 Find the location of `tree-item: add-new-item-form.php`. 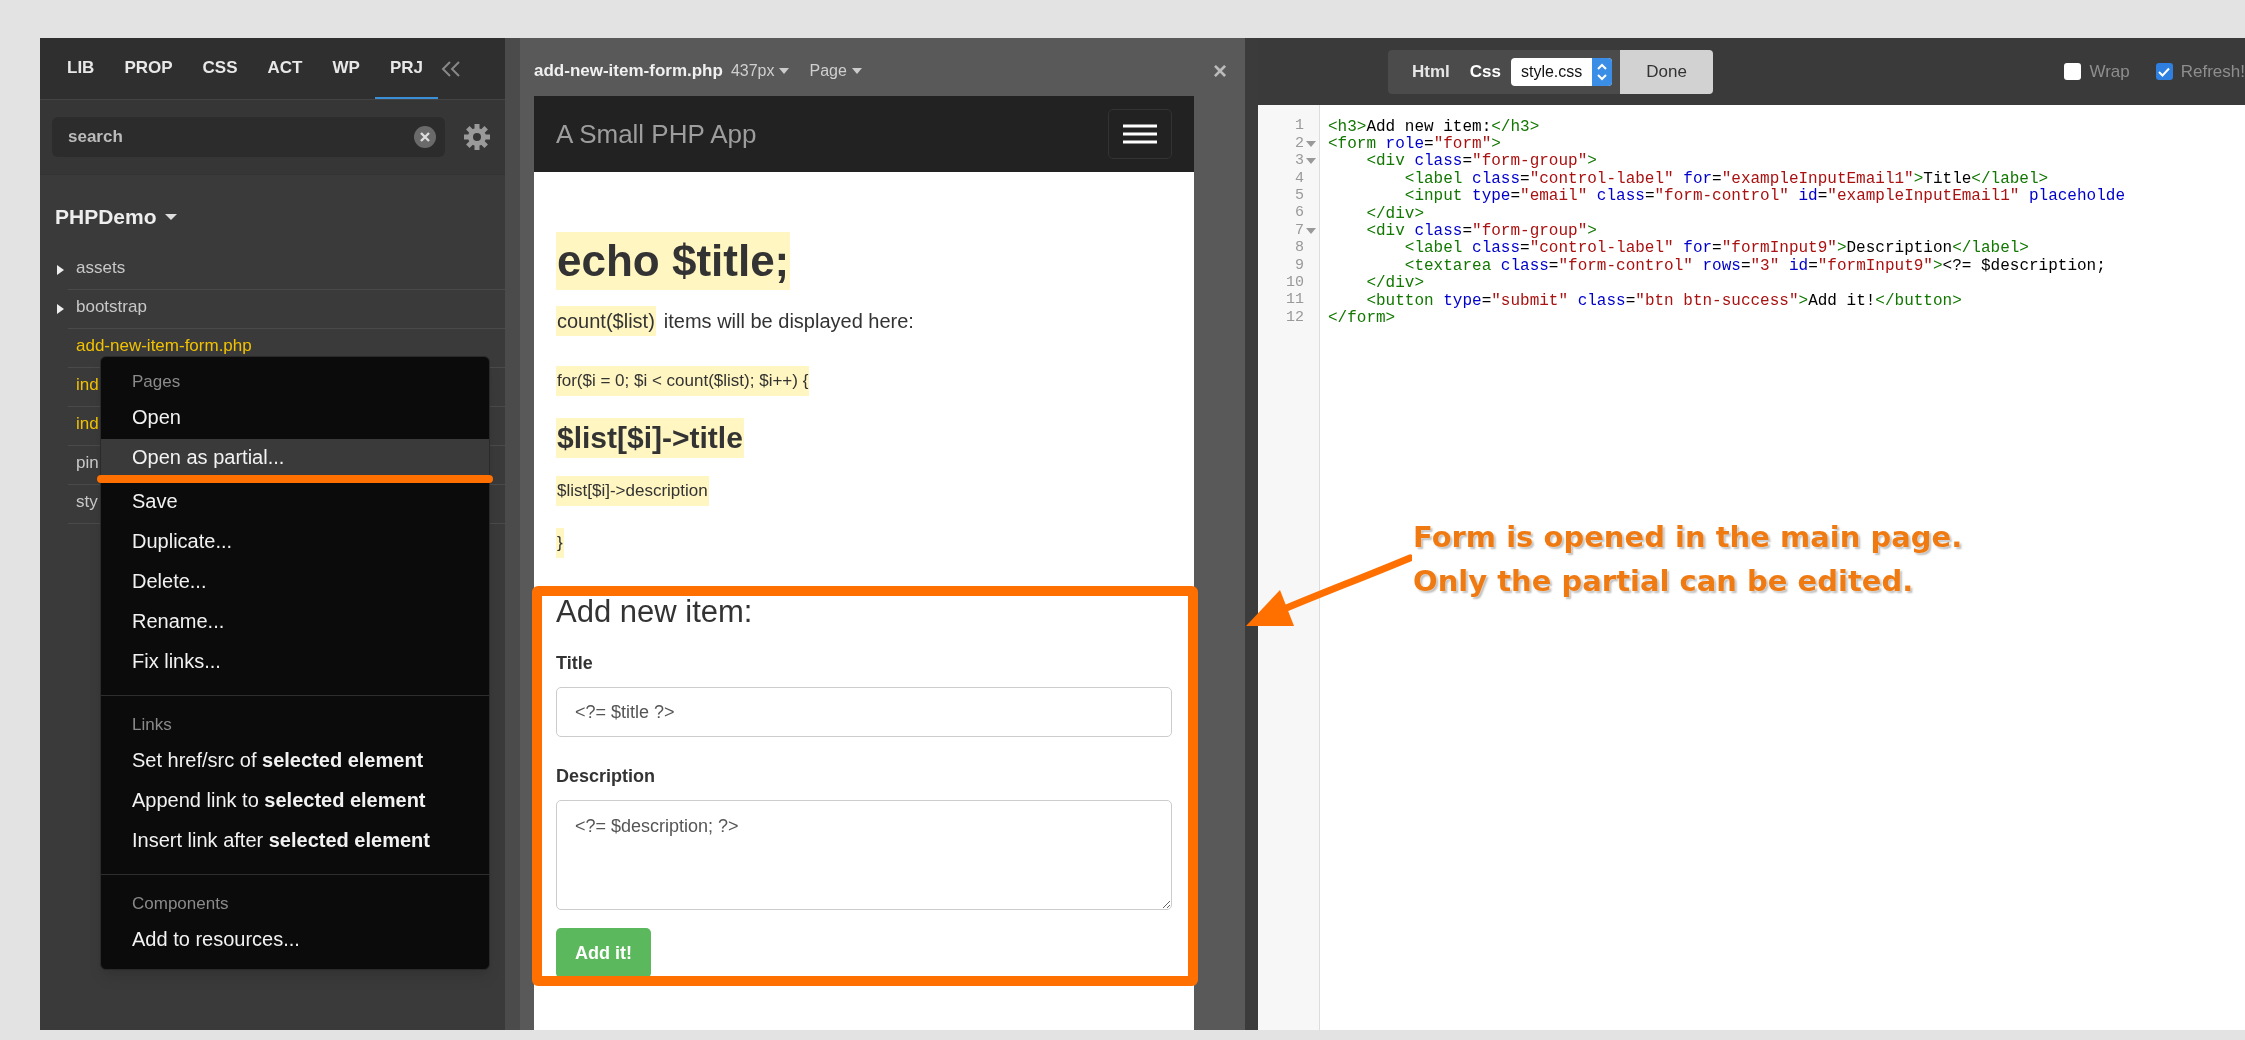

tree-item: add-new-item-form.php is located at coordinates (164, 345).